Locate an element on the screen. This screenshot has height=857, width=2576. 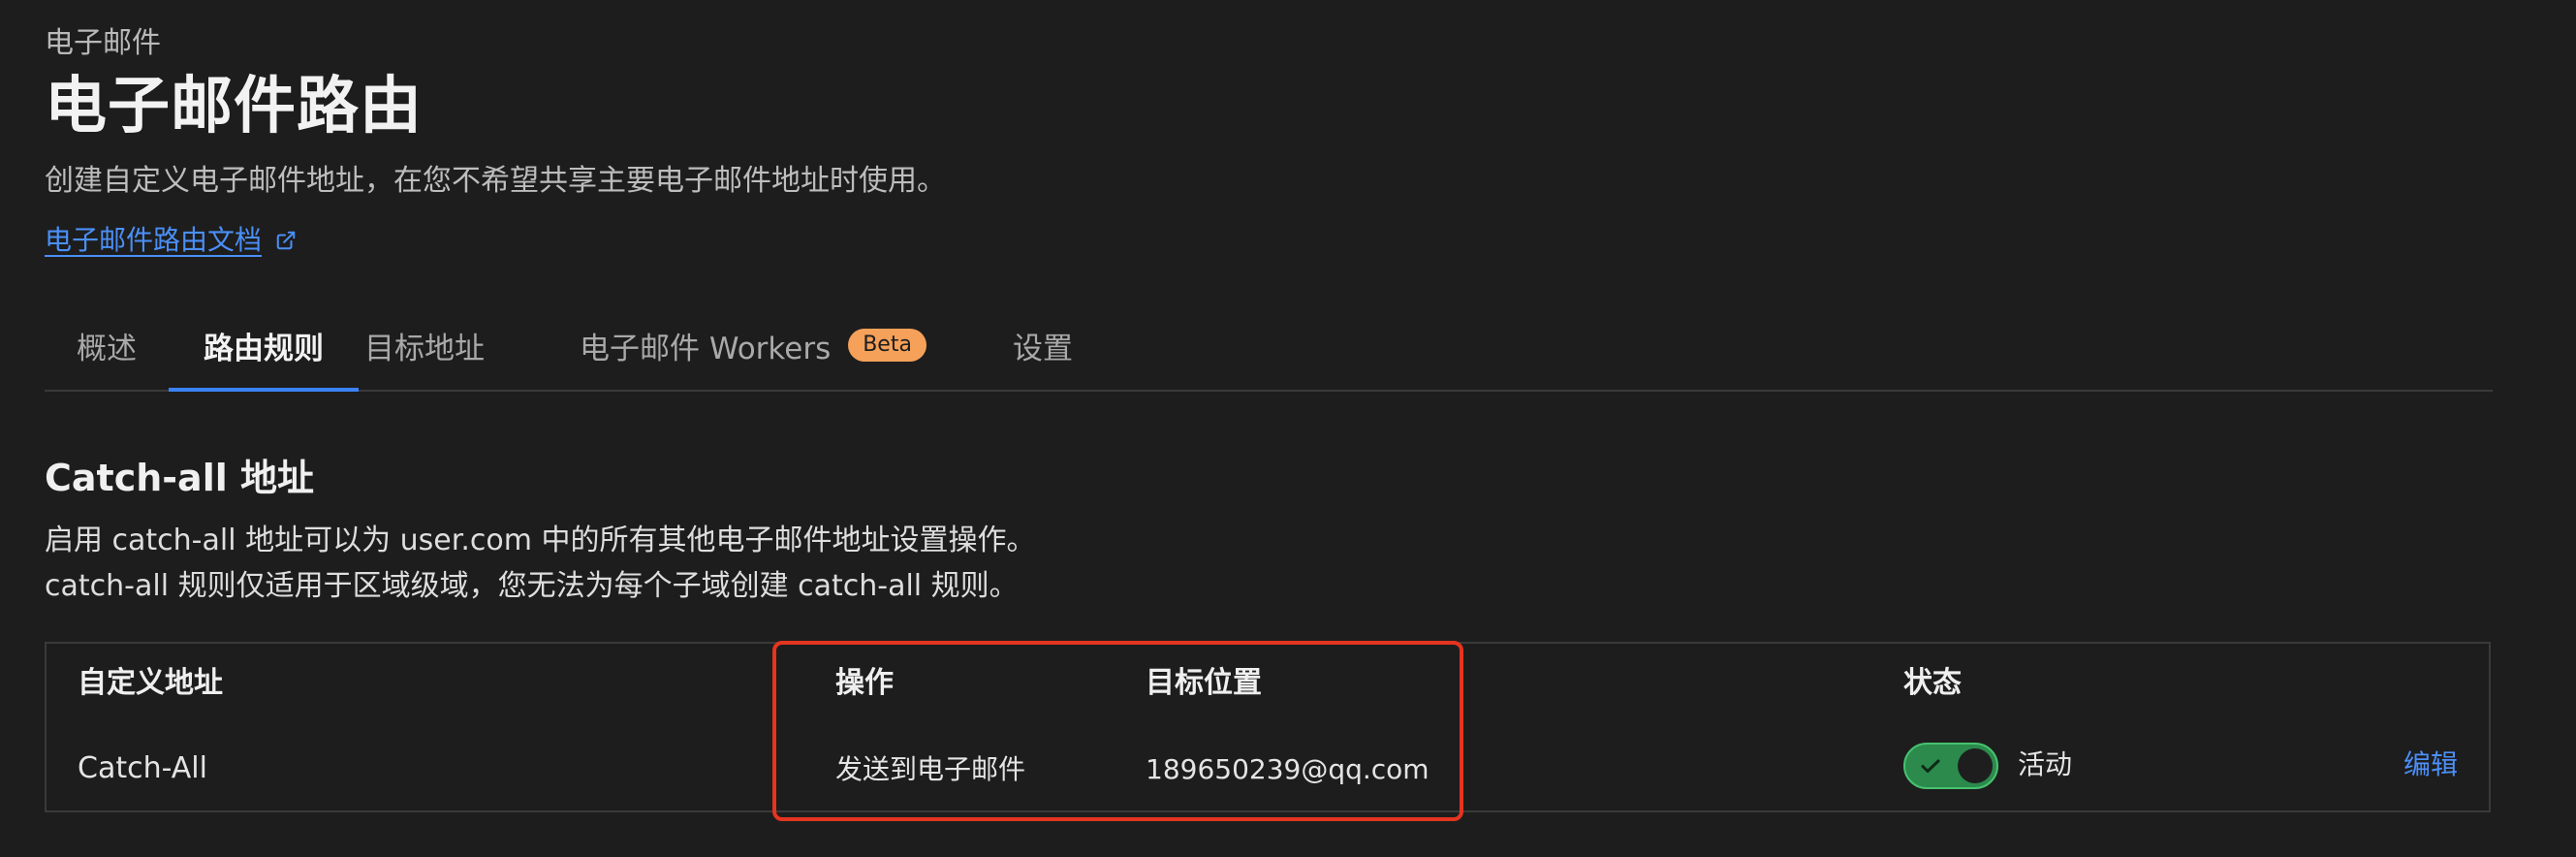
toggle-knob is located at coordinates (1975, 765).